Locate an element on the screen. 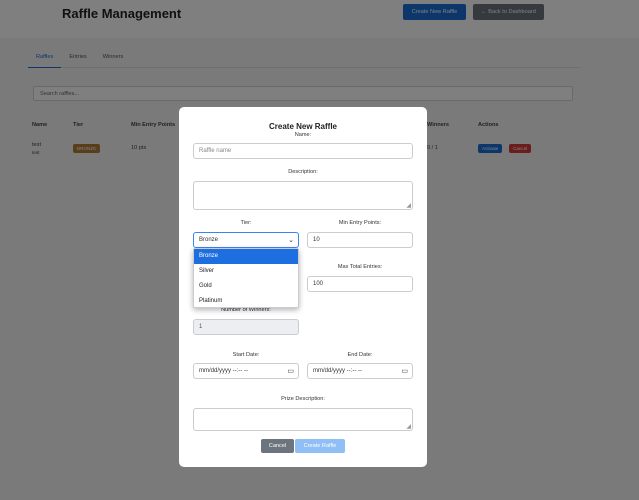 The width and height of the screenshot is (639, 500). min-points-label: Min Entry Points: is located at coordinates (360, 223).